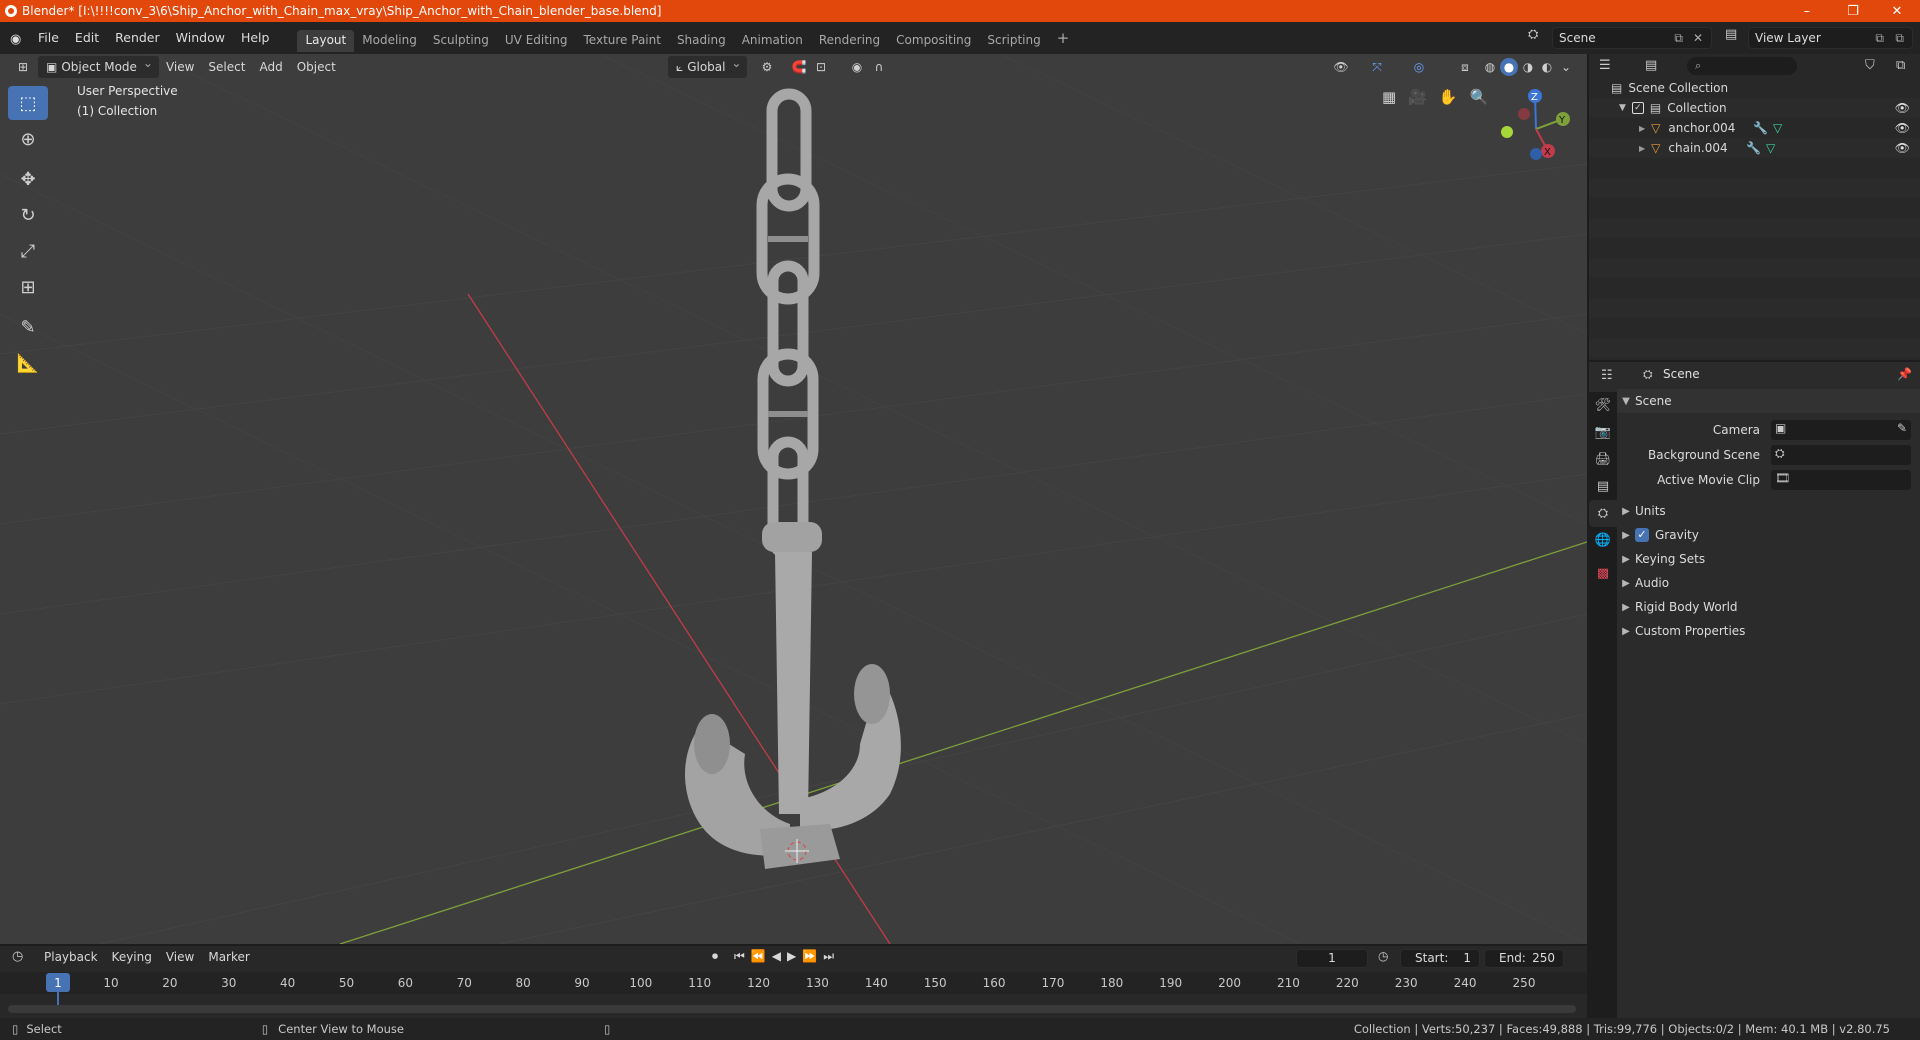 The width and height of the screenshot is (1920, 1040). What do you see at coordinates (87, 38) in the screenshot?
I see `menu-edit: Edit` at bounding box center [87, 38].